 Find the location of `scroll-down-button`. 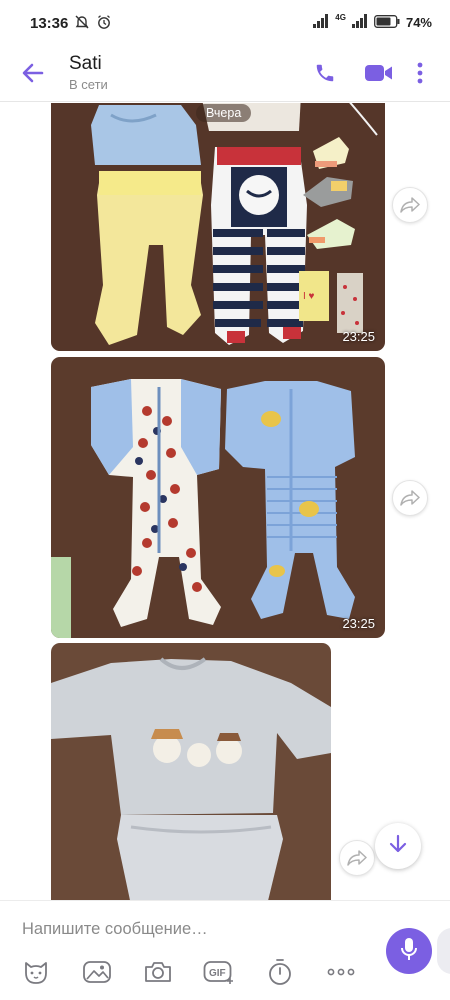

scroll-down-button is located at coordinates (398, 846).